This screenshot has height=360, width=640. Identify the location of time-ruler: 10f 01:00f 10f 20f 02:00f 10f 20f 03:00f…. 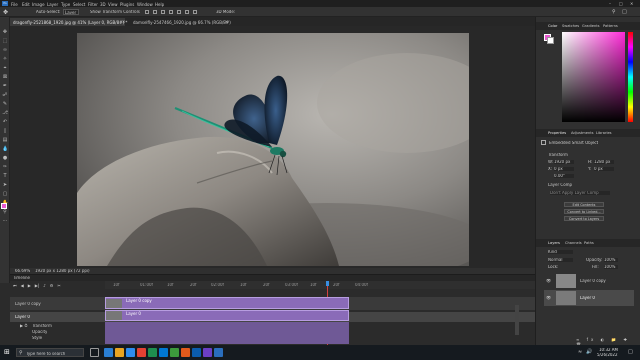
(320, 285).